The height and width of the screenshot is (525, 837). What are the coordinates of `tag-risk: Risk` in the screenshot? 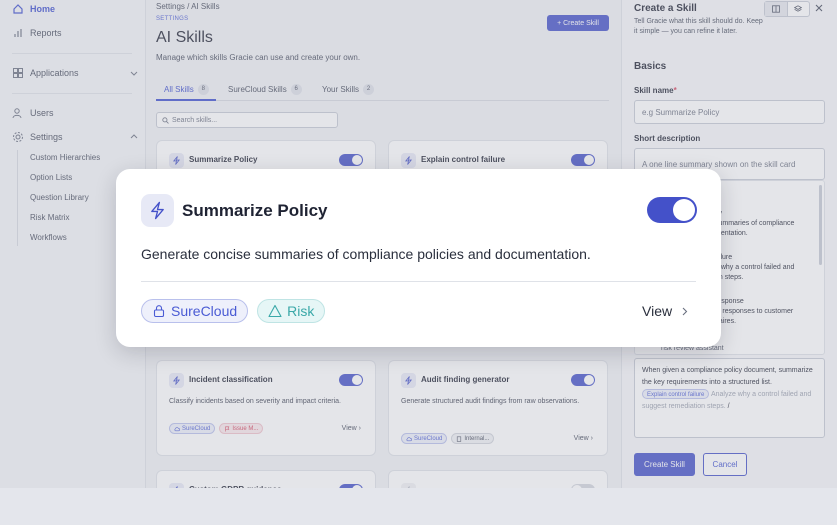 It's located at (291, 311).